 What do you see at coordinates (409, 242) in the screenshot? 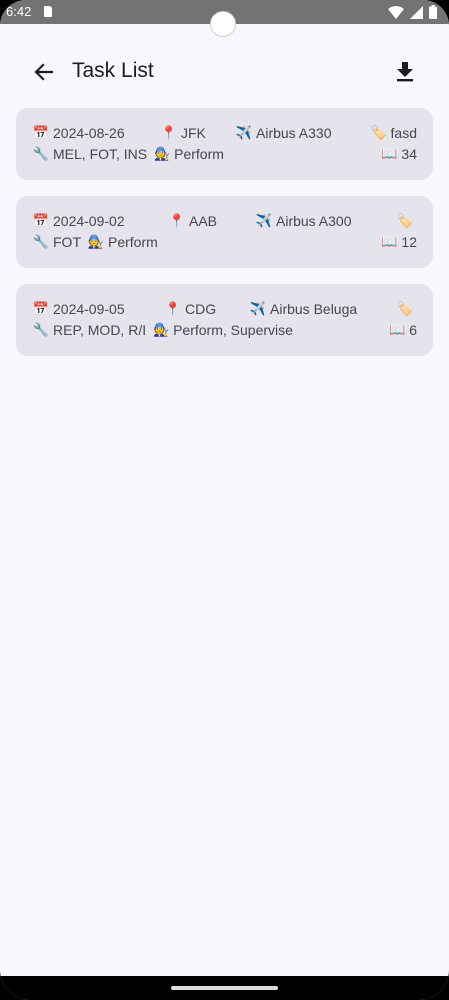
I see `task-reference-value: 12` at bounding box center [409, 242].